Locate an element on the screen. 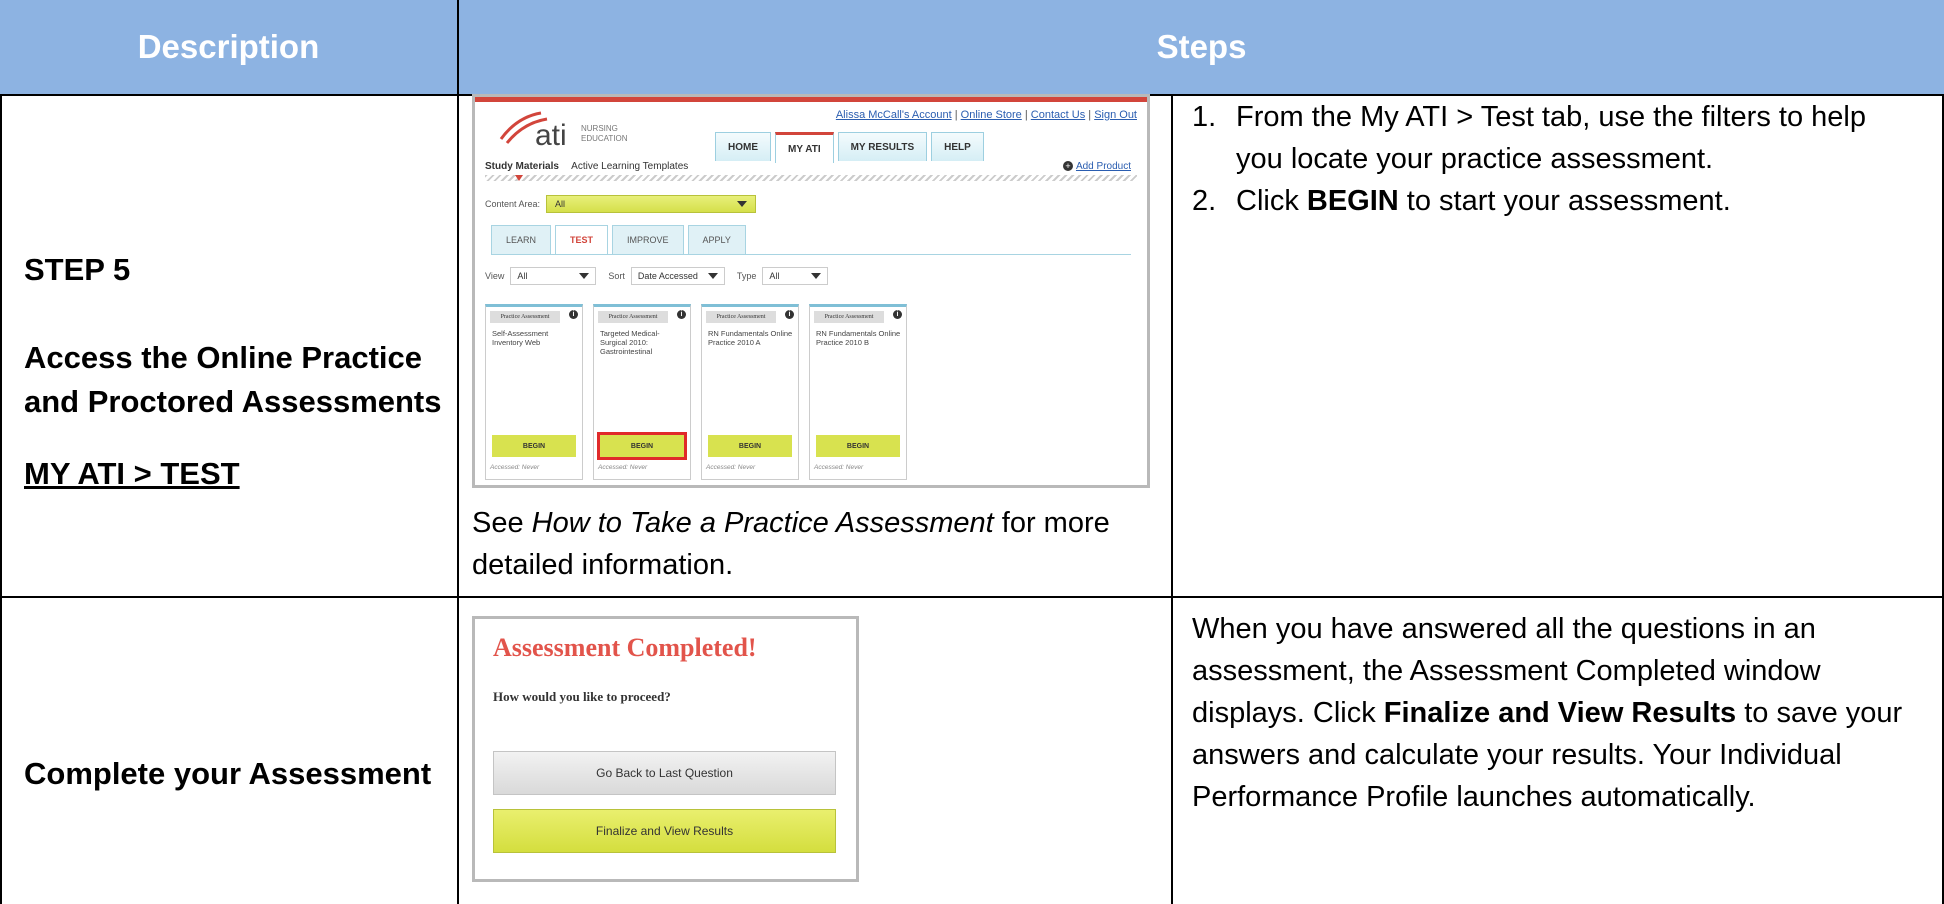  account-link: Alissa McCall's Account is located at coordinates (894, 115).